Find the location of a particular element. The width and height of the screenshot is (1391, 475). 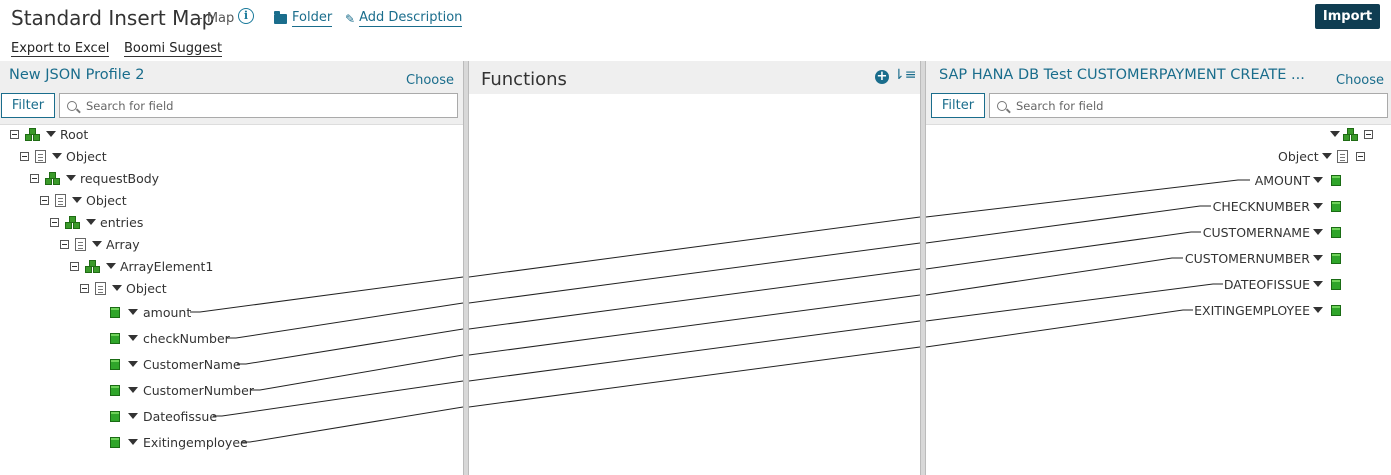

destination-filter-bar: Filter is located at coordinates (1158, 108).